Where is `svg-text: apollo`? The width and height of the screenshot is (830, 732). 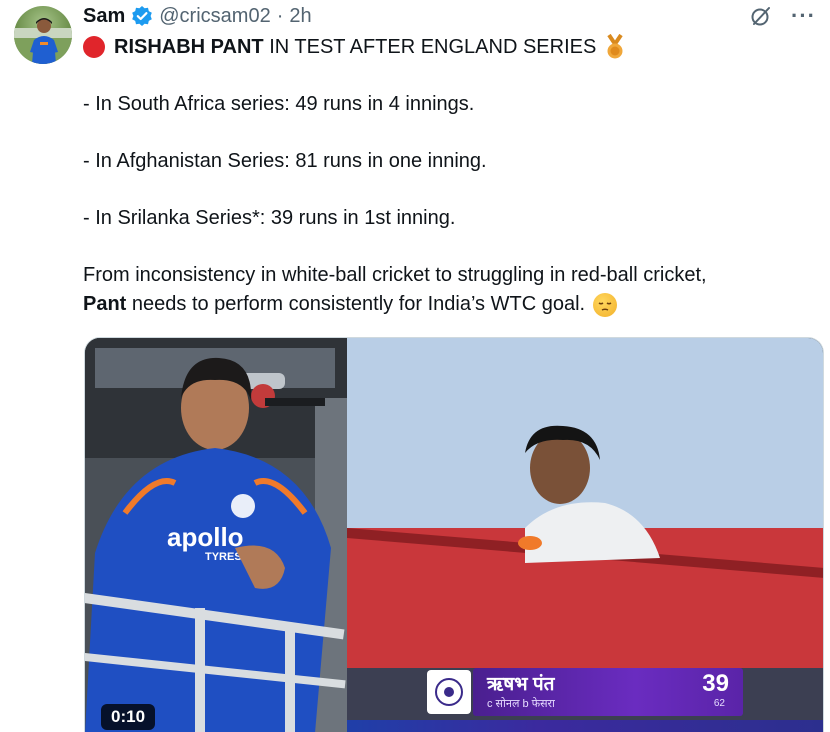 svg-text: apollo is located at coordinates (205, 537).